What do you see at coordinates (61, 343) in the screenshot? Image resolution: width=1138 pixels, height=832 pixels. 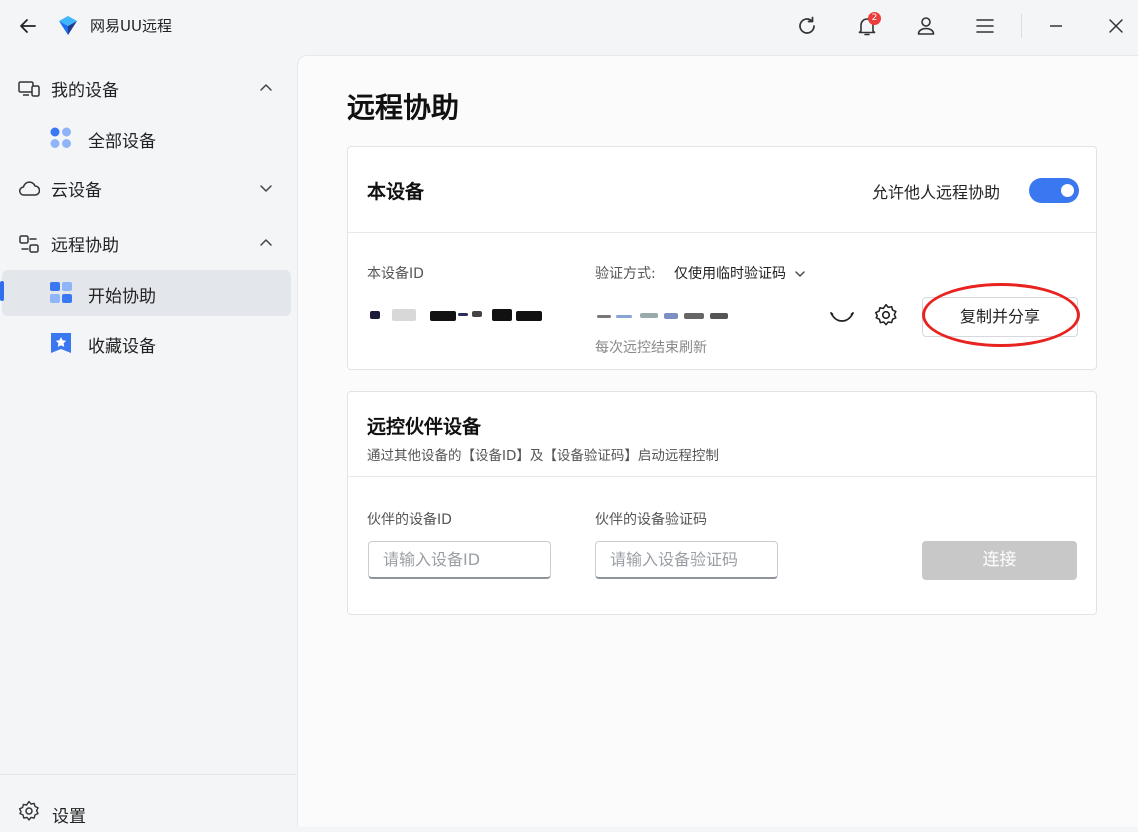 I see `star-bookmark-icon` at bounding box center [61, 343].